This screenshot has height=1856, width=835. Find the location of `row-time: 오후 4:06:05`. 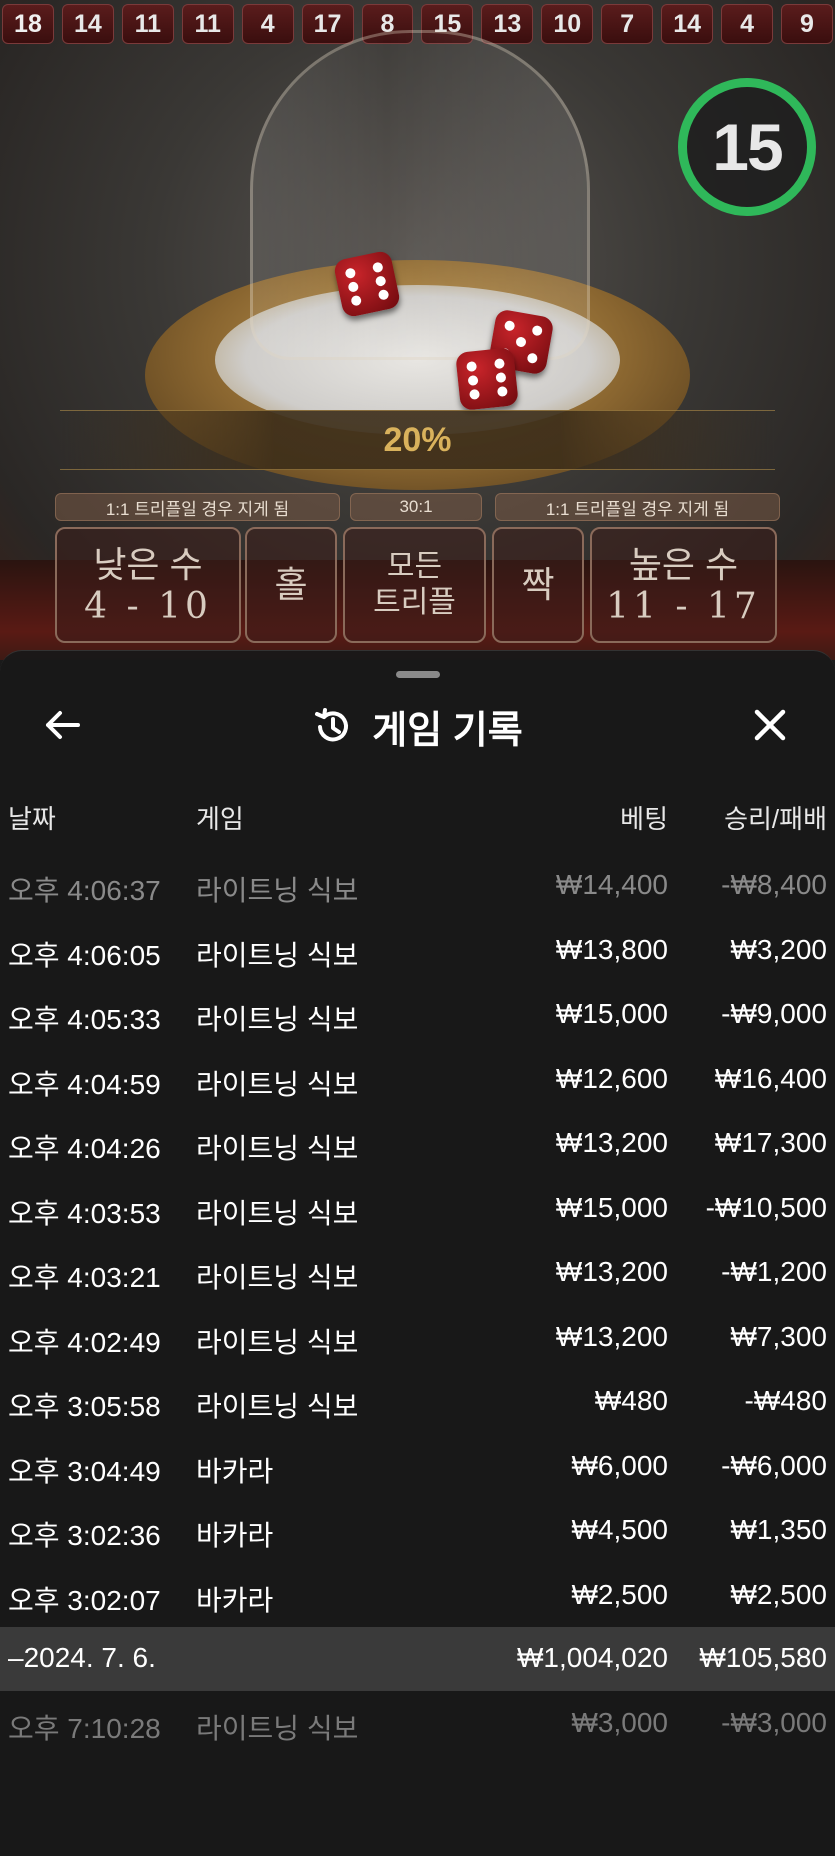

row-time: 오후 4:06:05 is located at coordinates (84, 955).